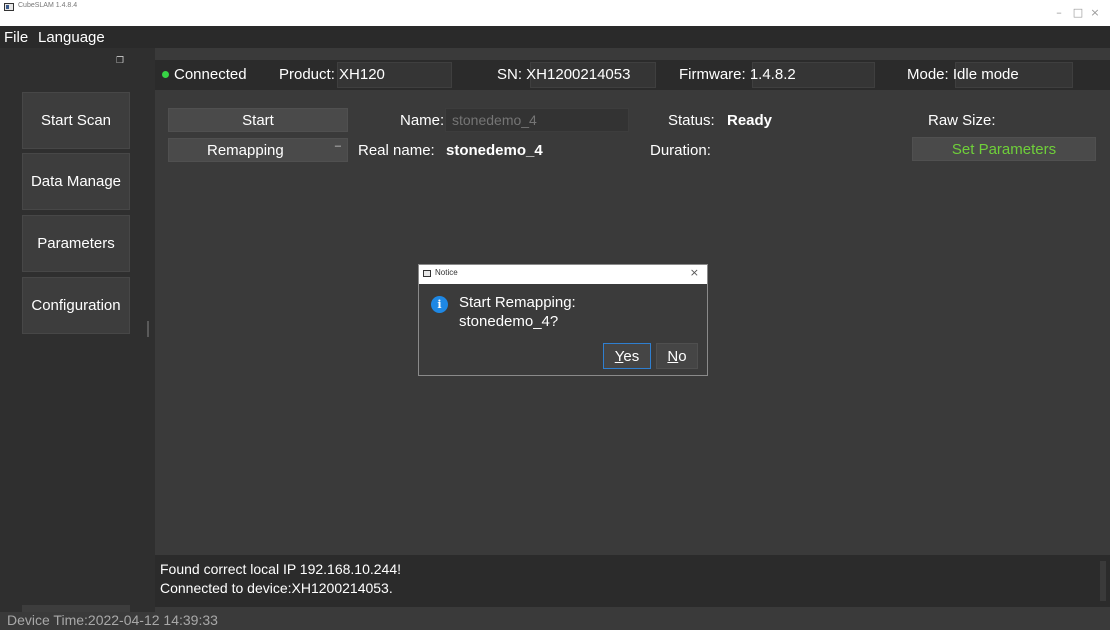 The height and width of the screenshot is (630, 1110). What do you see at coordinates (563, 274) in the screenshot?
I see `dialog-title-bar: Notice ×` at bounding box center [563, 274].